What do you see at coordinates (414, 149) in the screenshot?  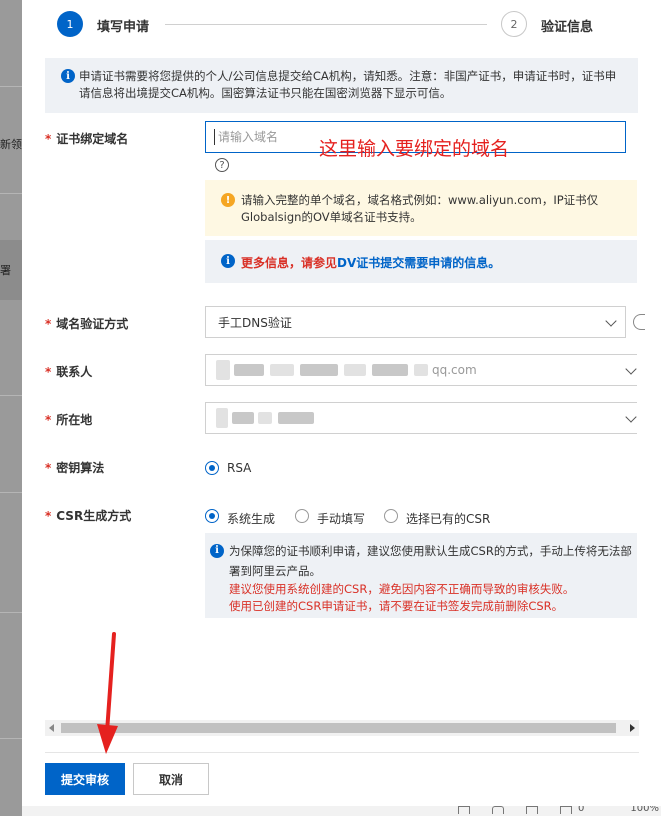 I see `domain-annotation: 这里输入要绑定的域名` at bounding box center [414, 149].